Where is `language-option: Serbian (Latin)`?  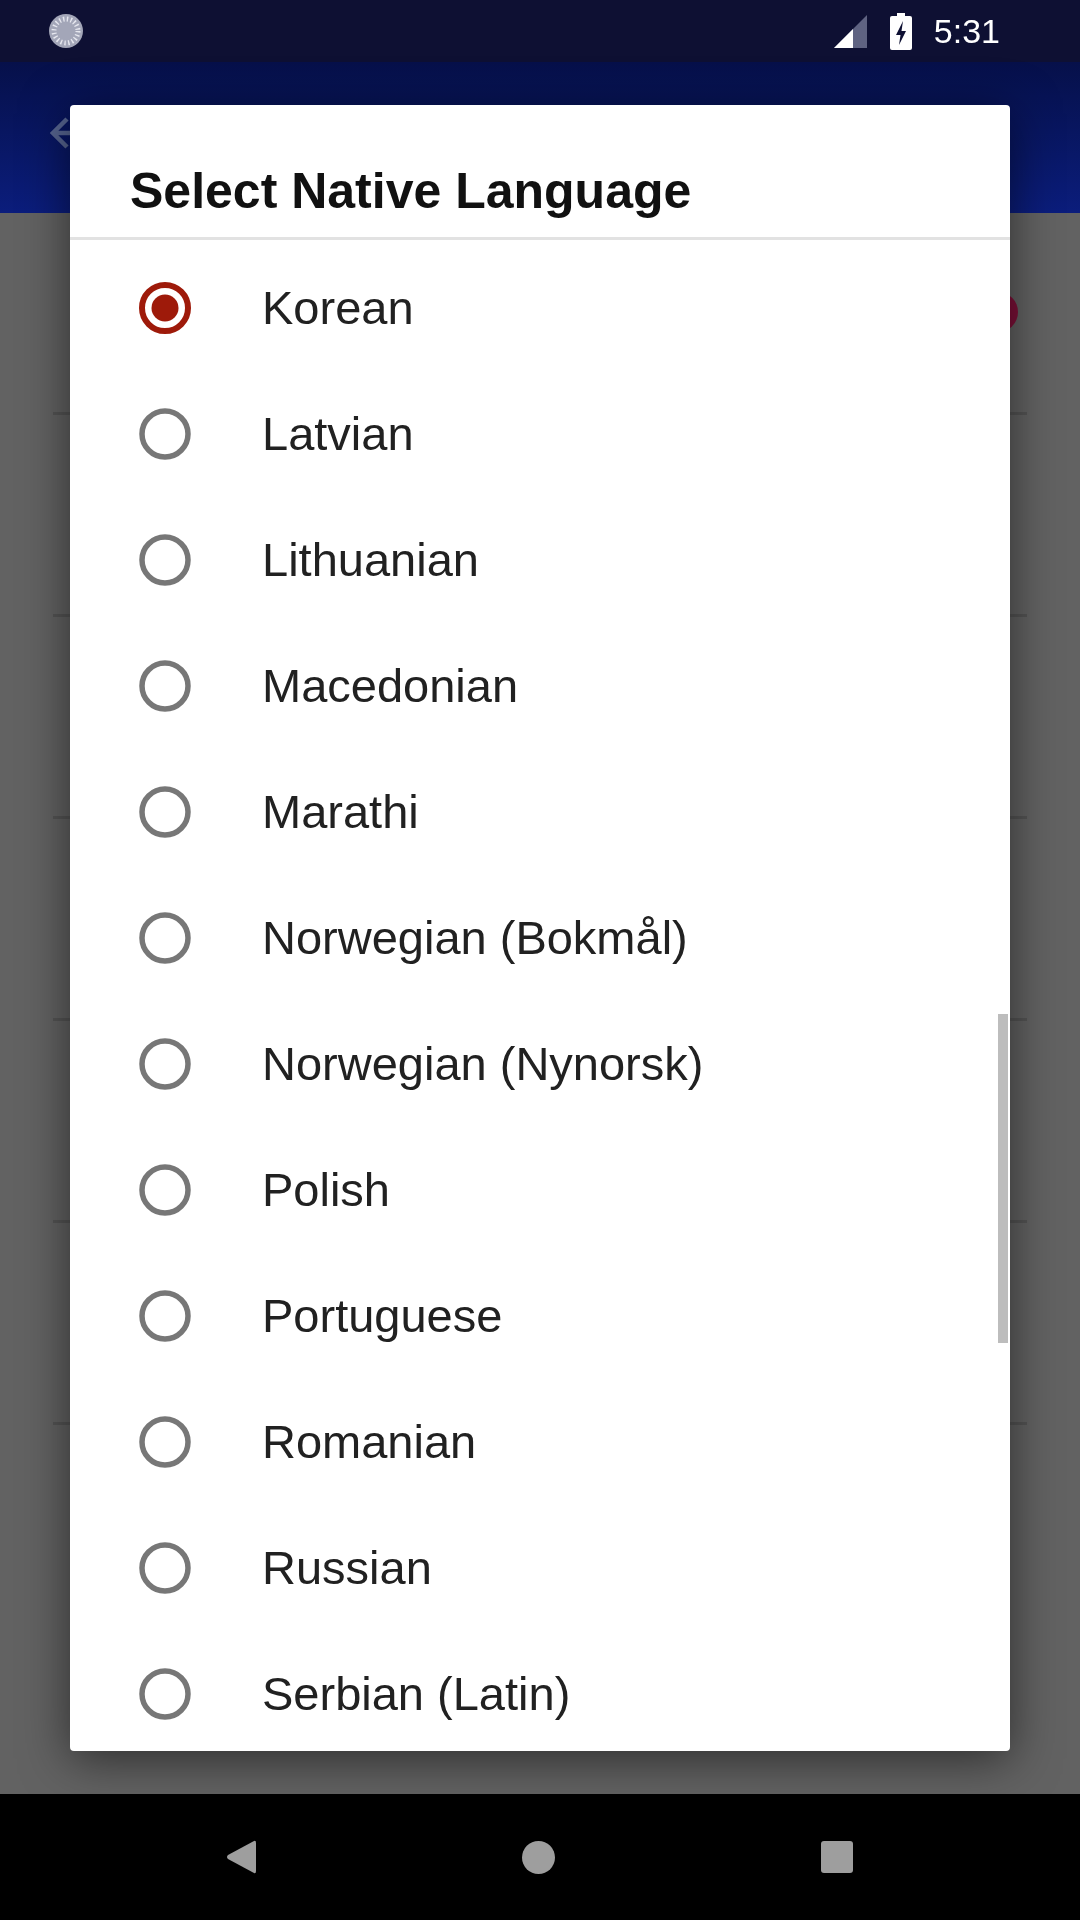
language-option: Serbian (Latin) is located at coordinates (355, 1694).